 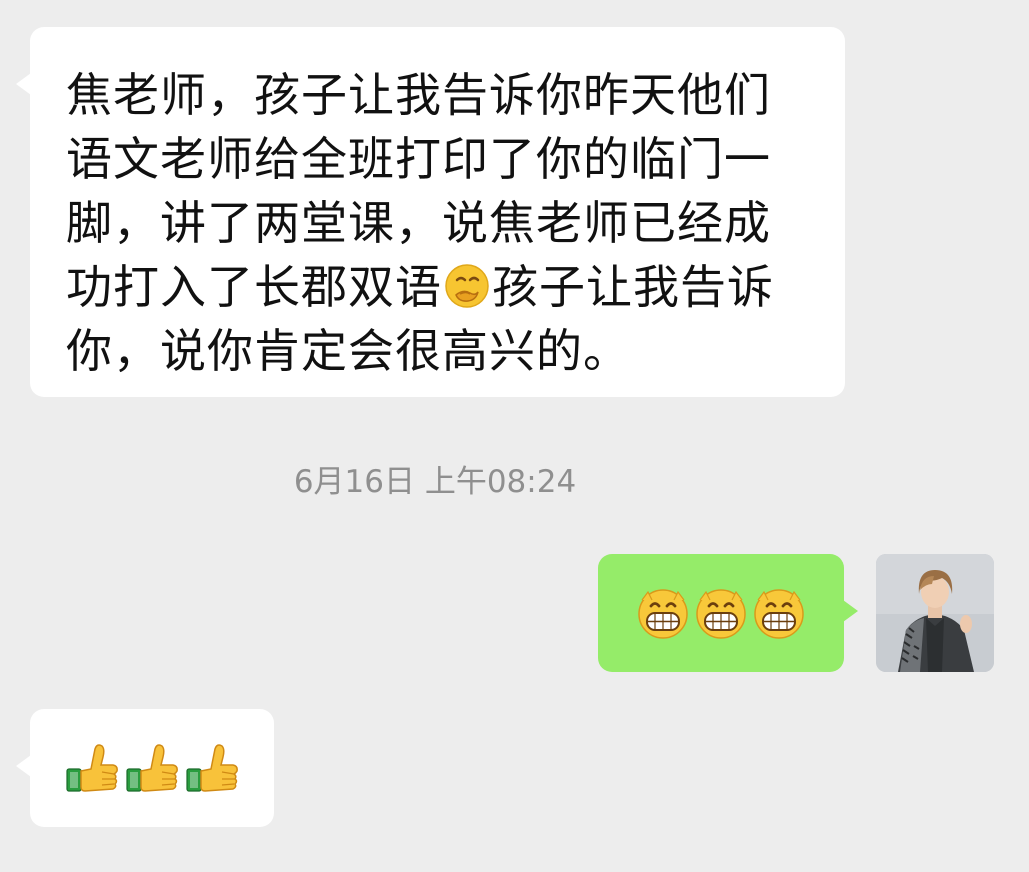 What do you see at coordinates (467, 286) in the screenshot?
I see `thinking-face-emoji` at bounding box center [467, 286].